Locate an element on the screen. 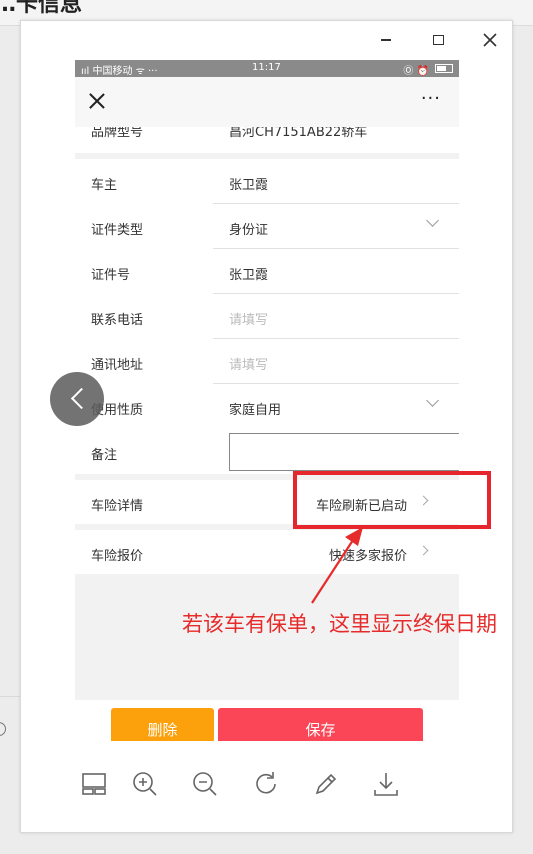  rotate-icon is located at coordinates (266, 784).